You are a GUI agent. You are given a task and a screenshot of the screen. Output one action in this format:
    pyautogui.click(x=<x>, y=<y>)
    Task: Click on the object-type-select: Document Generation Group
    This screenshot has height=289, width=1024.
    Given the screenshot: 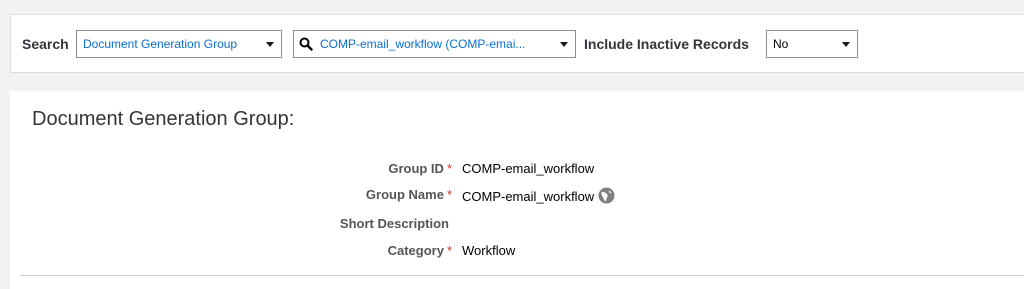 What is the action you would take?
    pyautogui.click(x=179, y=44)
    